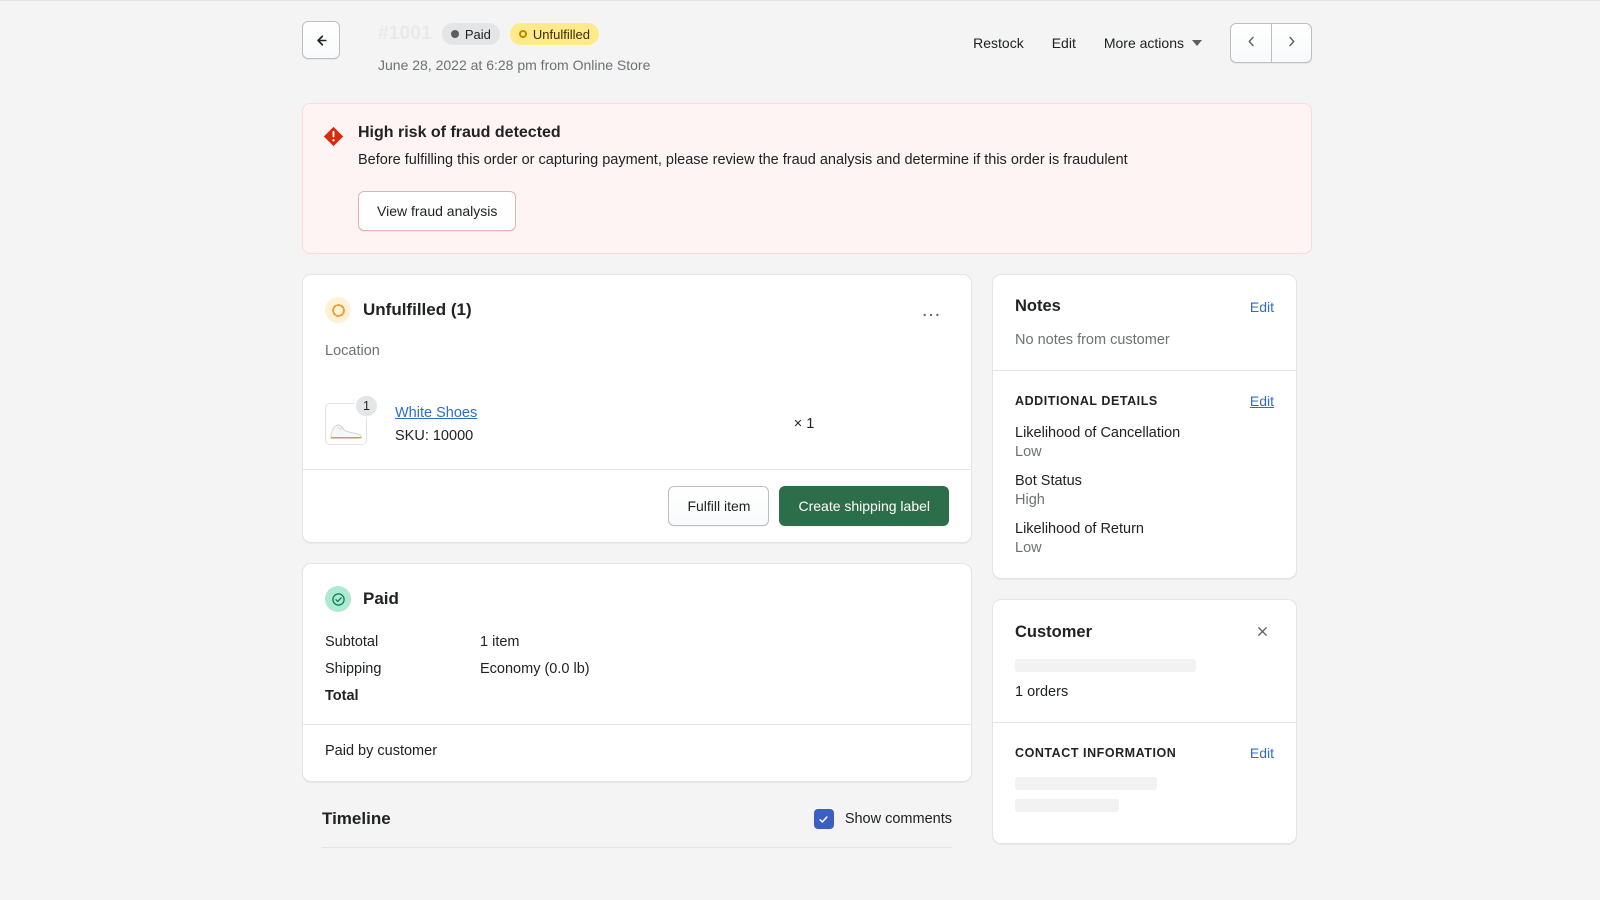  What do you see at coordinates (356, 819) in the screenshot?
I see `timeline-title: Timeline` at bounding box center [356, 819].